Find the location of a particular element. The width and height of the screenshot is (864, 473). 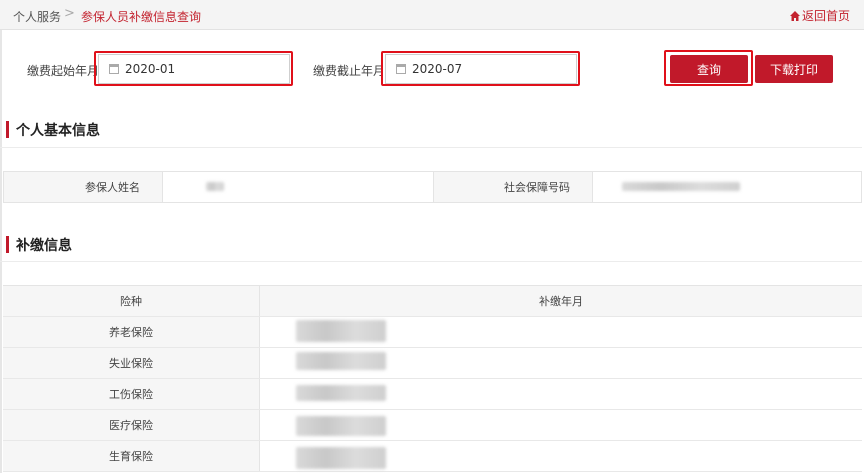

left-border is located at coordinates (1, 251).